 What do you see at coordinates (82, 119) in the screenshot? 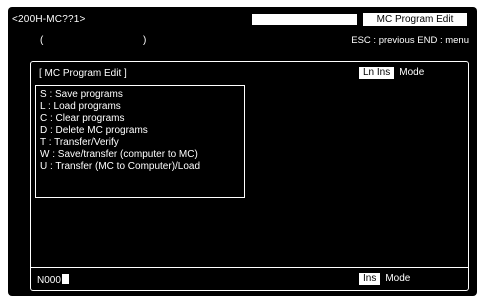
I see `menu-item-clear: C : Clear programs` at bounding box center [82, 119].